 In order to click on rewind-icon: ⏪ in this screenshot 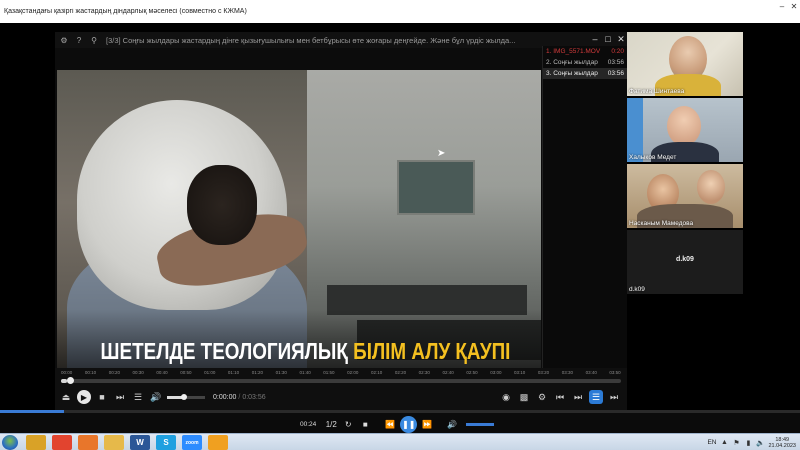, I will do `click(390, 425)`.